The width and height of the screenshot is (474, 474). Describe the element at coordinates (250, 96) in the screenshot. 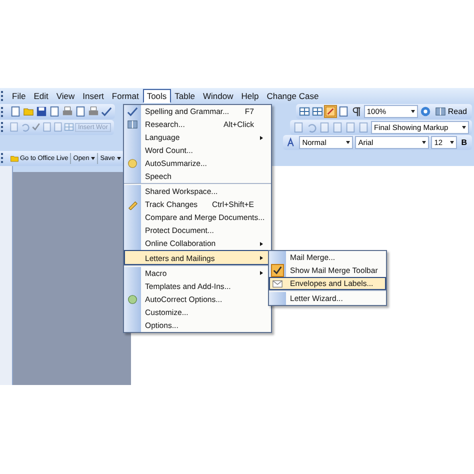

I see `menu-item: Help` at that location.